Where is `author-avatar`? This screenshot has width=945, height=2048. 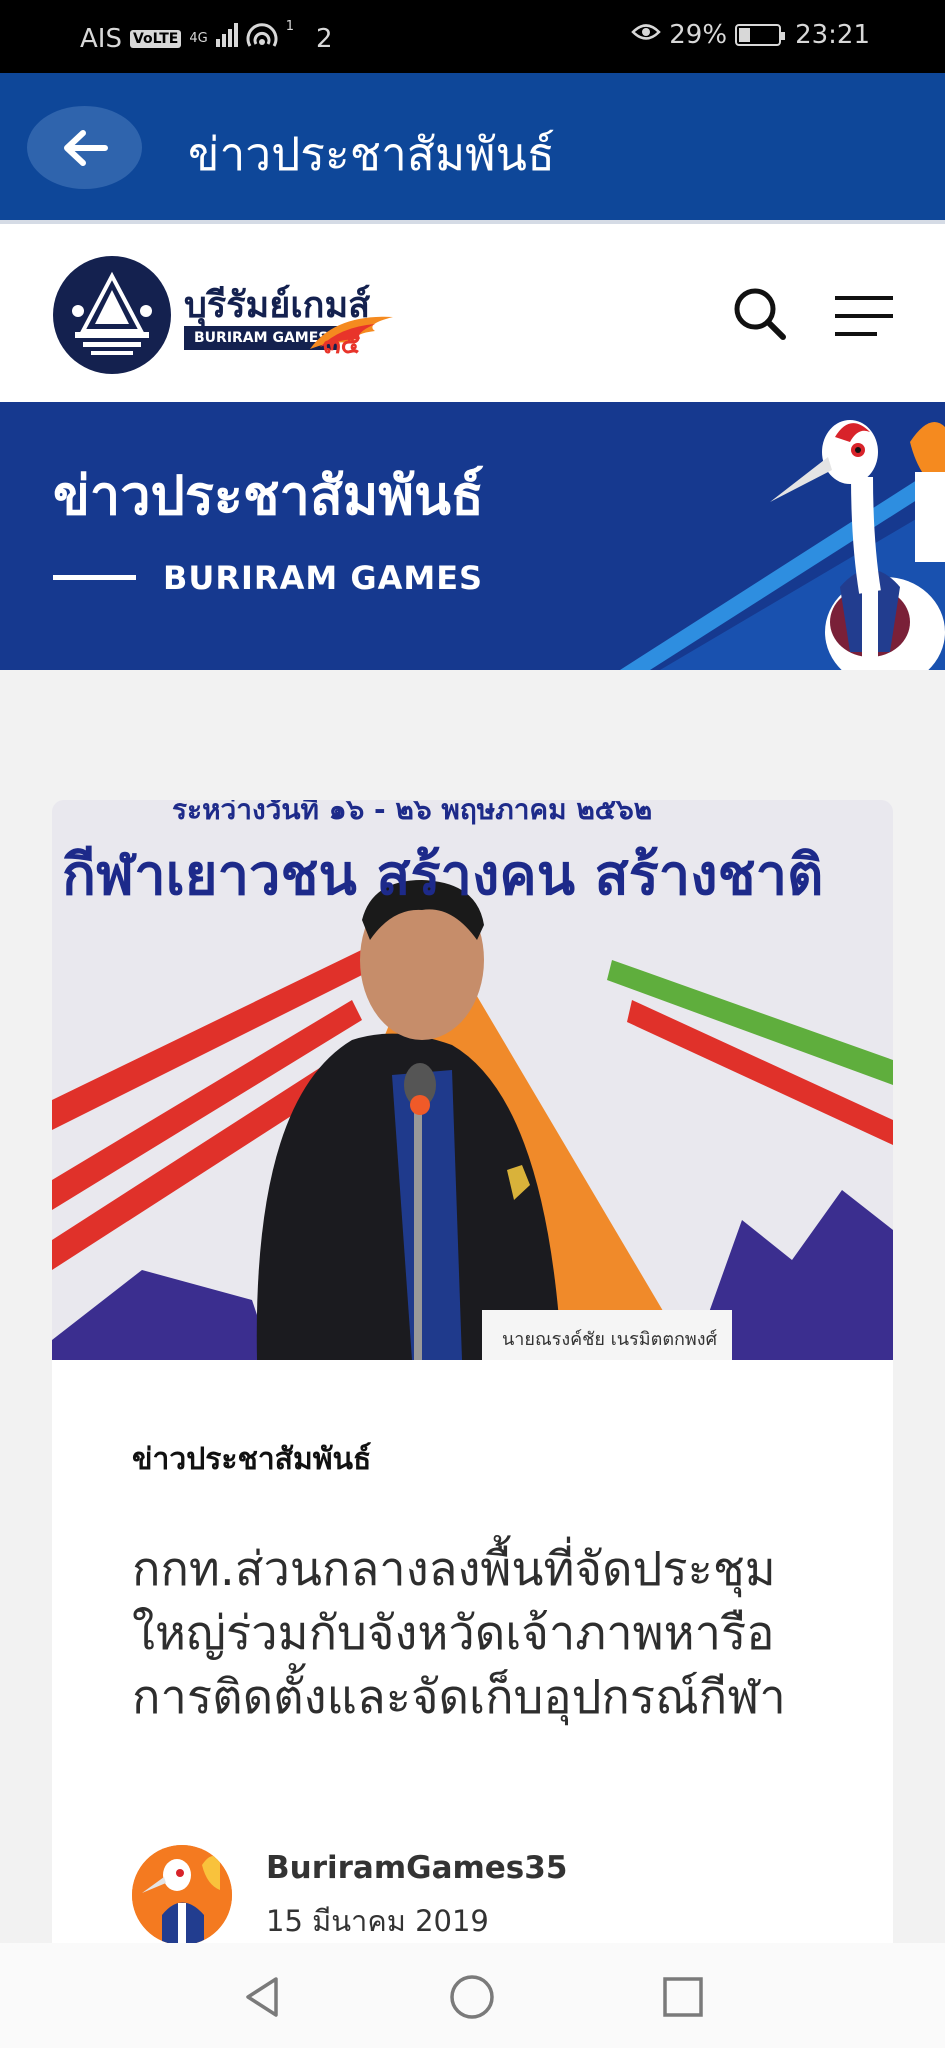 author-avatar is located at coordinates (182, 1895).